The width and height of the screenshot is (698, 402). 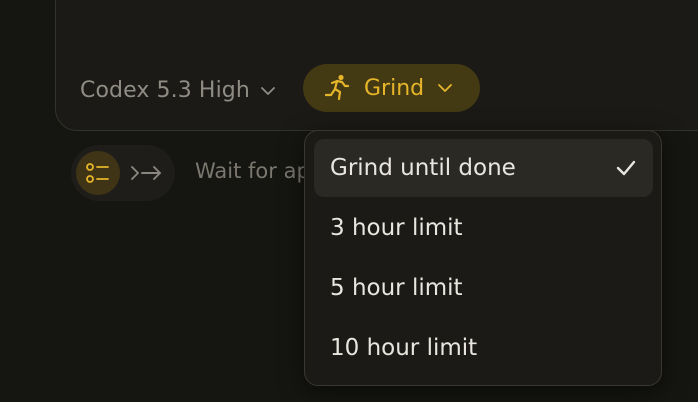 What do you see at coordinates (483, 228) in the screenshot?
I see `menu-item-3-hour-limit: 3 hour limit` at bounding box center [483, 228].